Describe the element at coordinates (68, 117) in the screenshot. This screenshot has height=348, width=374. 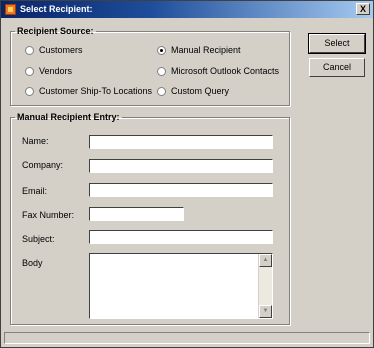
I see `manual-entry-legend: Manual Recipient Entry:` at that location.